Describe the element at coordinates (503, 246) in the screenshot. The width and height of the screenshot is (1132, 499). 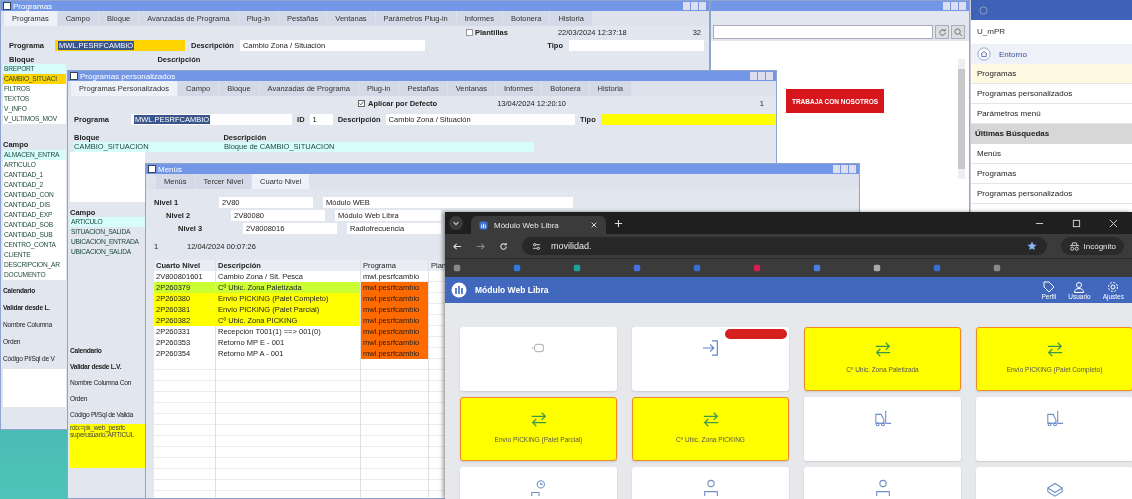
I see `reload-icon` at that location.